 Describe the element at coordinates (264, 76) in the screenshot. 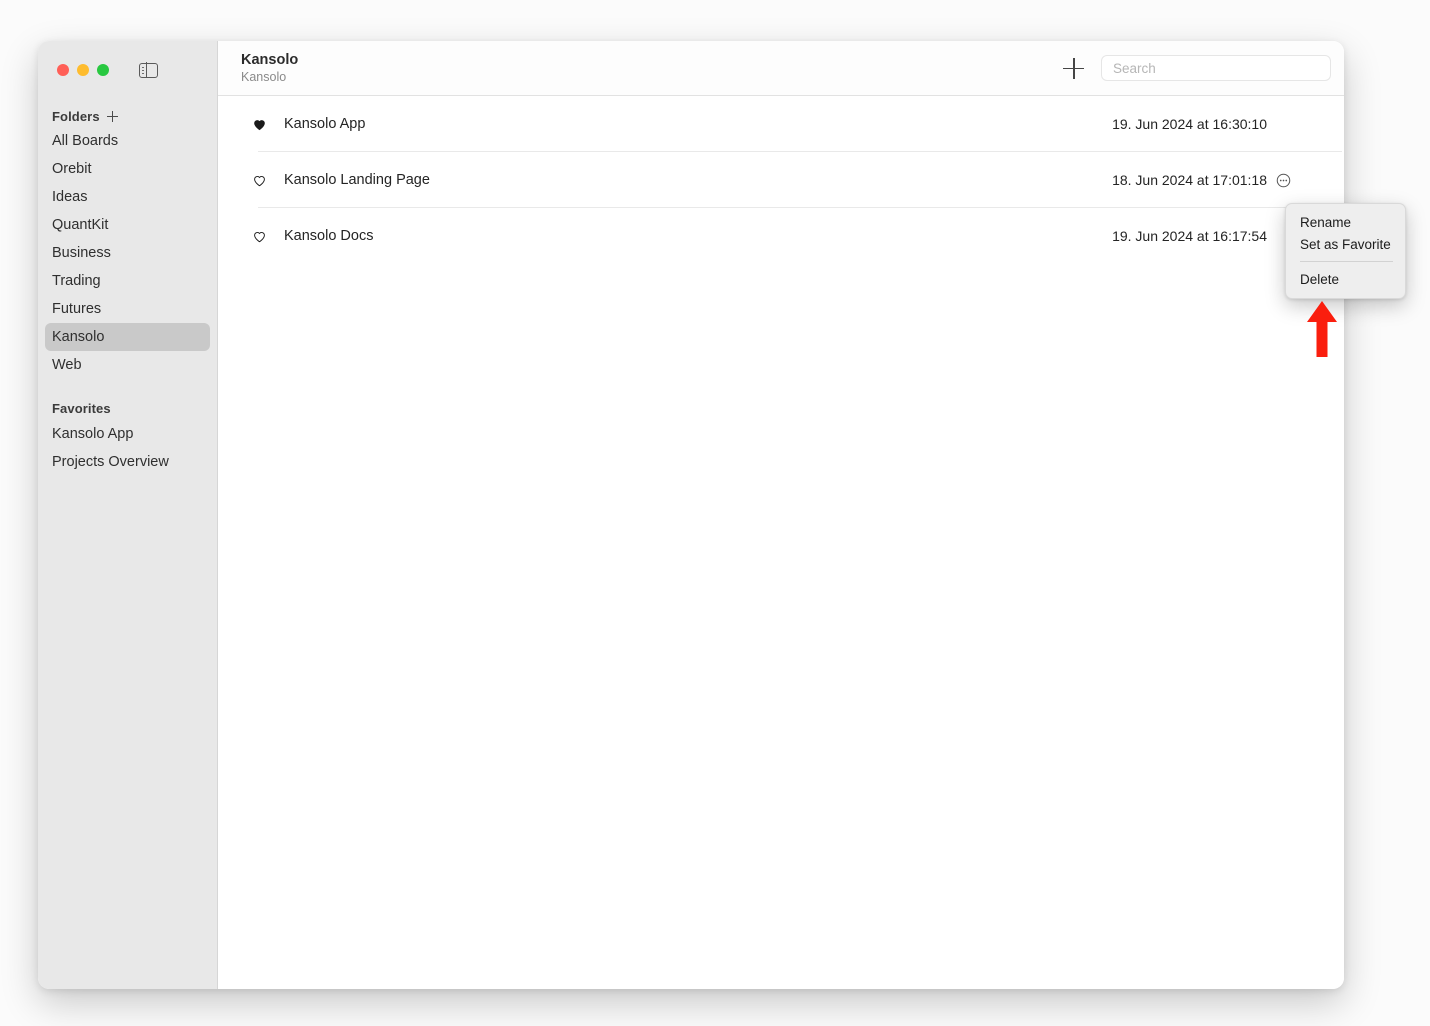

I see `page-subtitle: Kansolo` at that location.